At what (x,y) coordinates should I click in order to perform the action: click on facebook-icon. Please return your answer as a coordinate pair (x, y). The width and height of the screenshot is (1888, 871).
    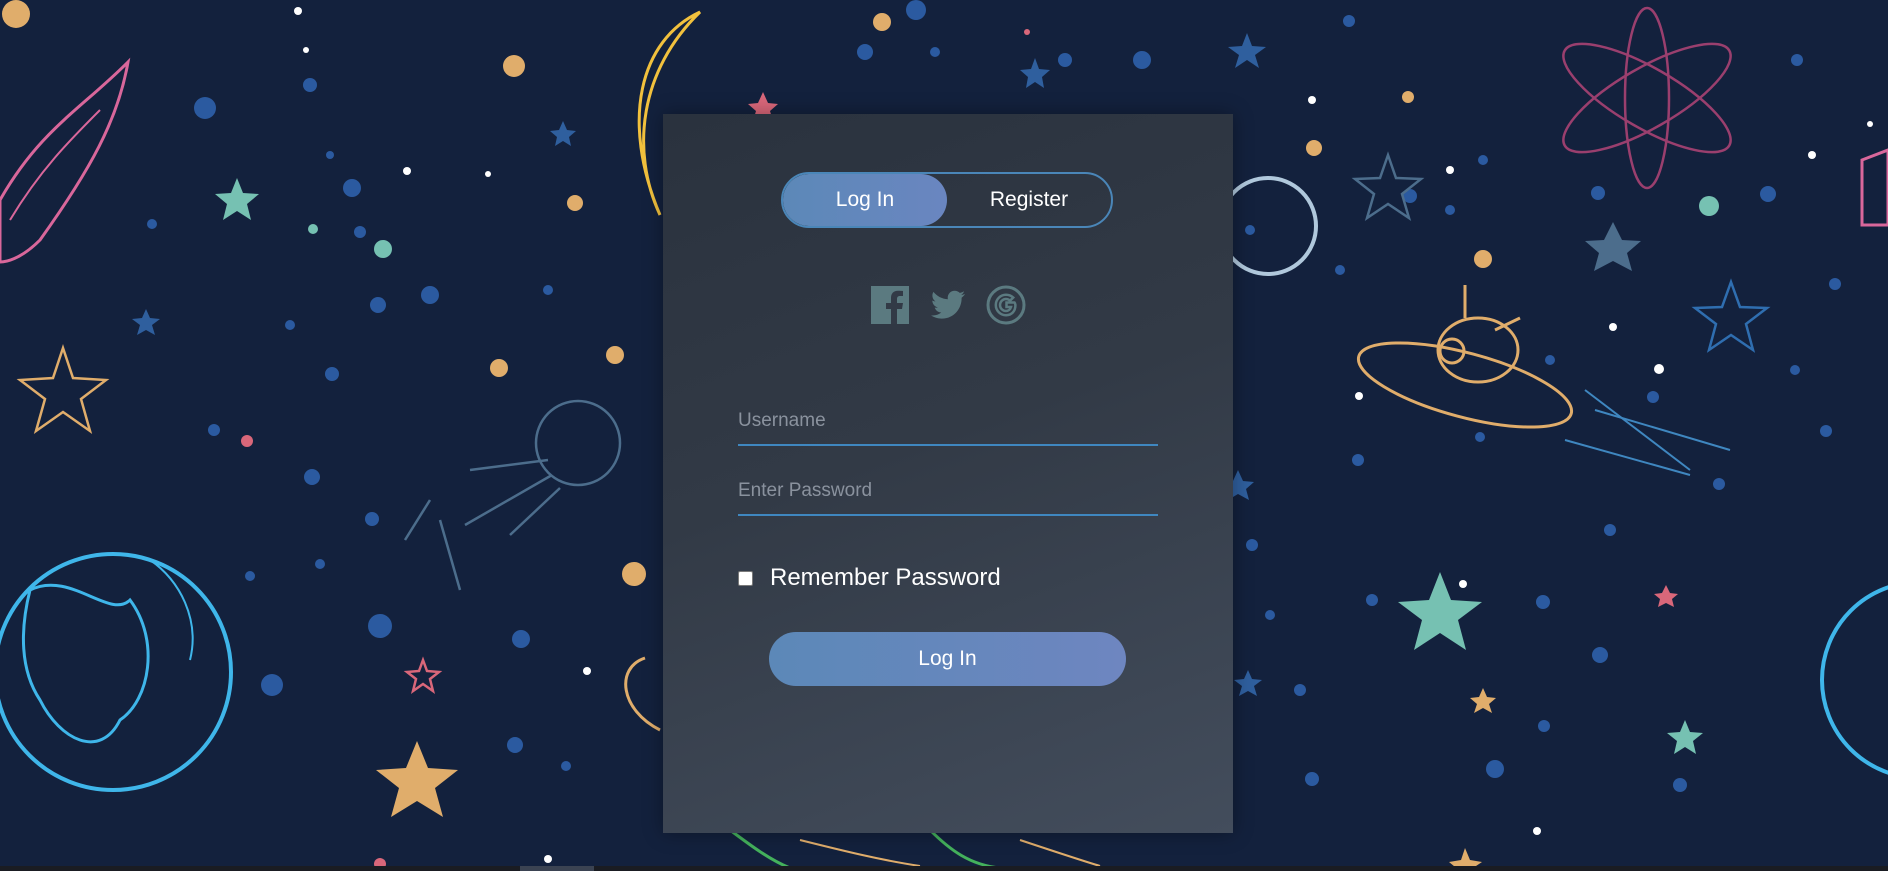
    Looking at the image, I should click on (890, 305).